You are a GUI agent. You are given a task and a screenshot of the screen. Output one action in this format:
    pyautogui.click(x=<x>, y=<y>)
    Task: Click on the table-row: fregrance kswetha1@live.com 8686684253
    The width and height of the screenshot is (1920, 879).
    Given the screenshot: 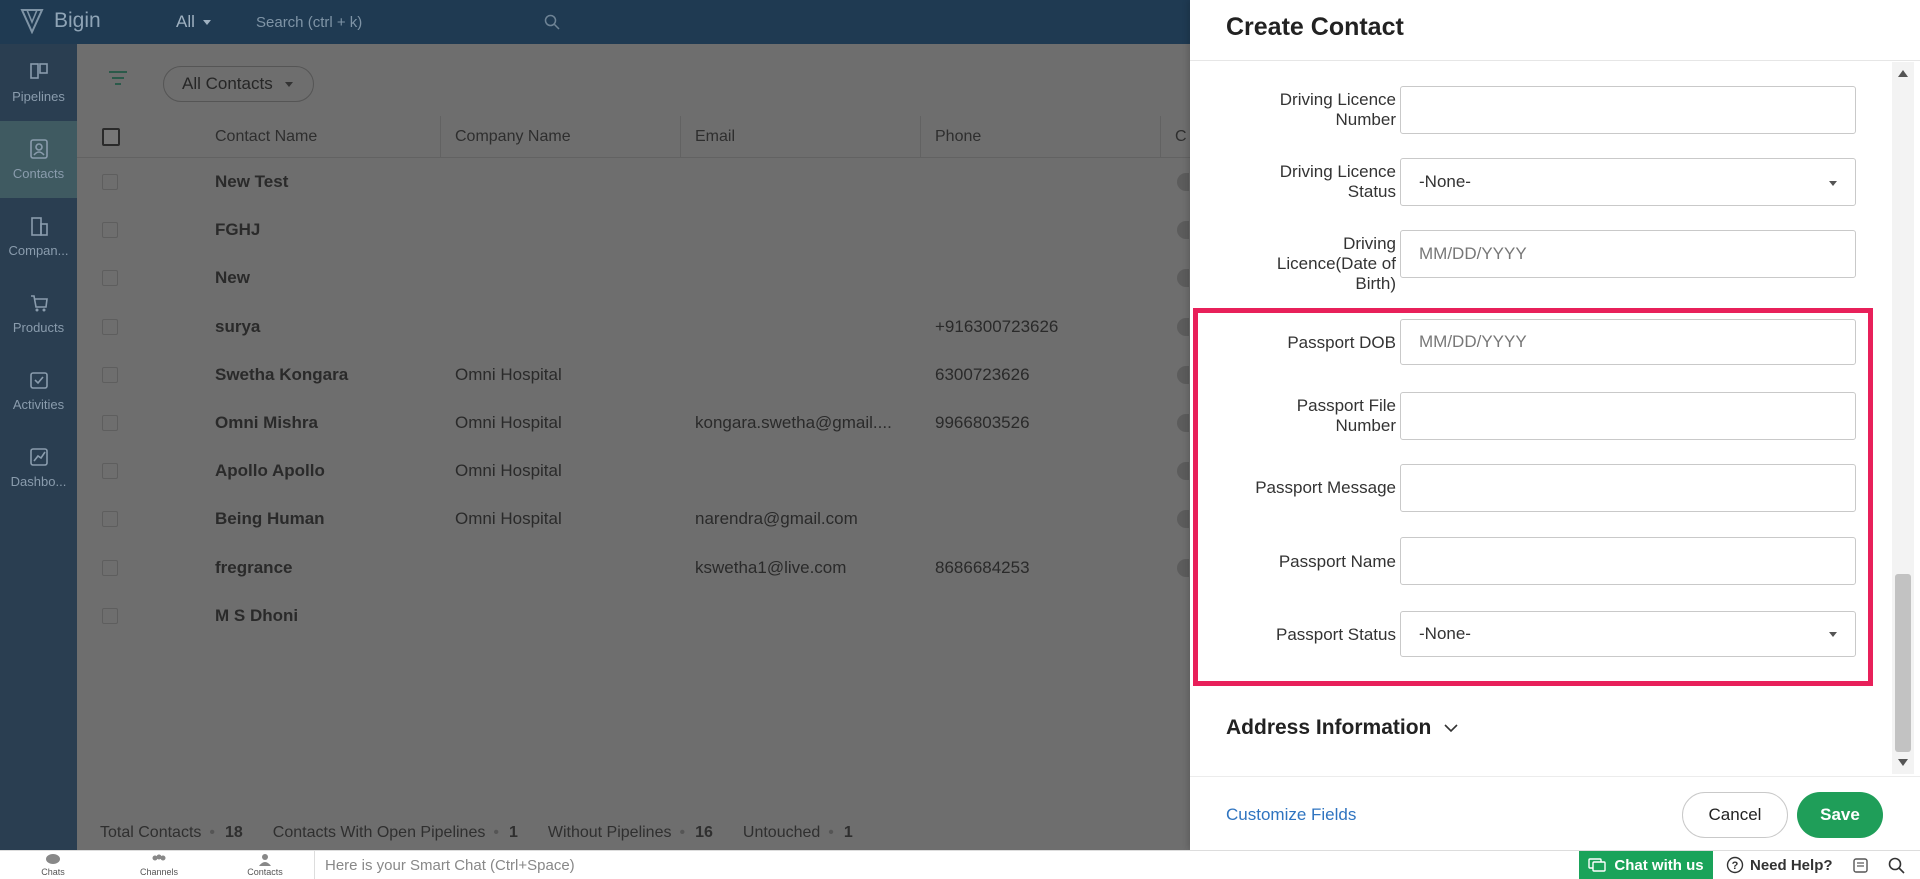 What is the action you would take?
    pyautogui.click(x=633, y=568)
    